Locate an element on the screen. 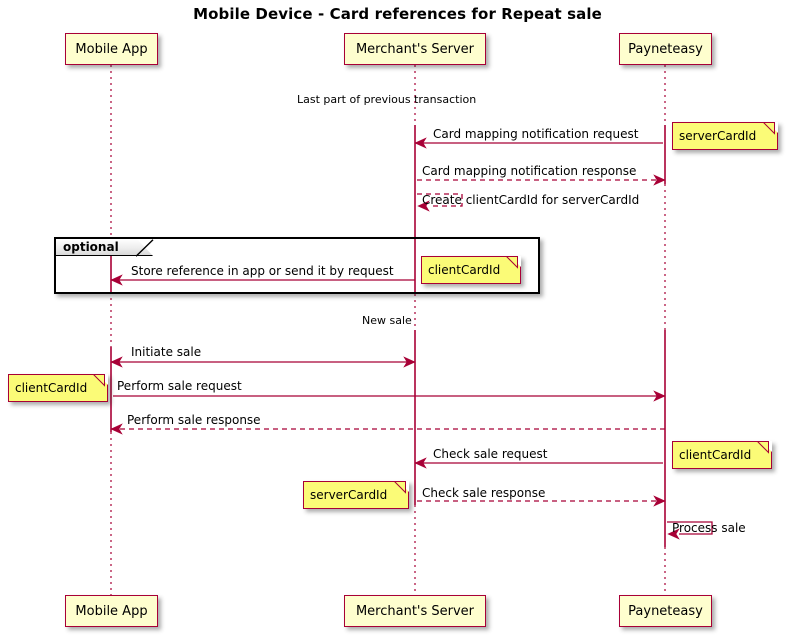 This screenshot has width=795, height=636. note-servercardid-2: serverCardId is located at coordinates (356, 495).